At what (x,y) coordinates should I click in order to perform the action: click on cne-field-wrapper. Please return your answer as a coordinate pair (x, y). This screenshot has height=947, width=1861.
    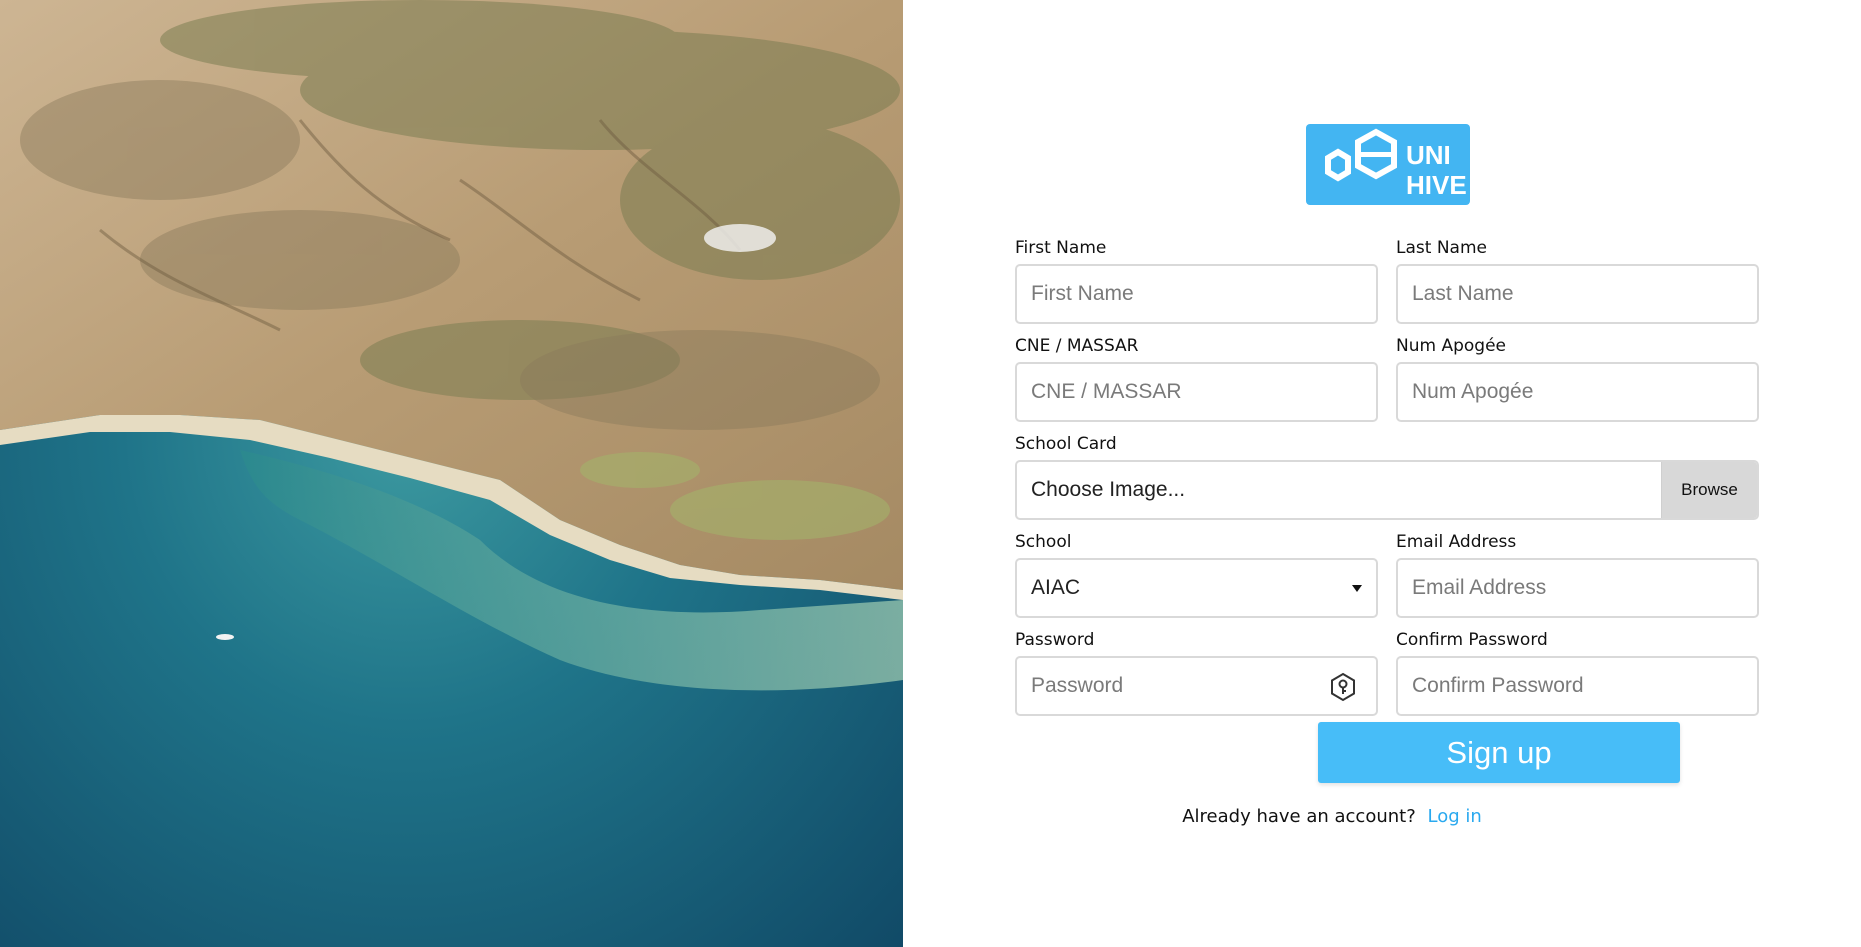
    Looking at the image, I should click on (1196, 392).